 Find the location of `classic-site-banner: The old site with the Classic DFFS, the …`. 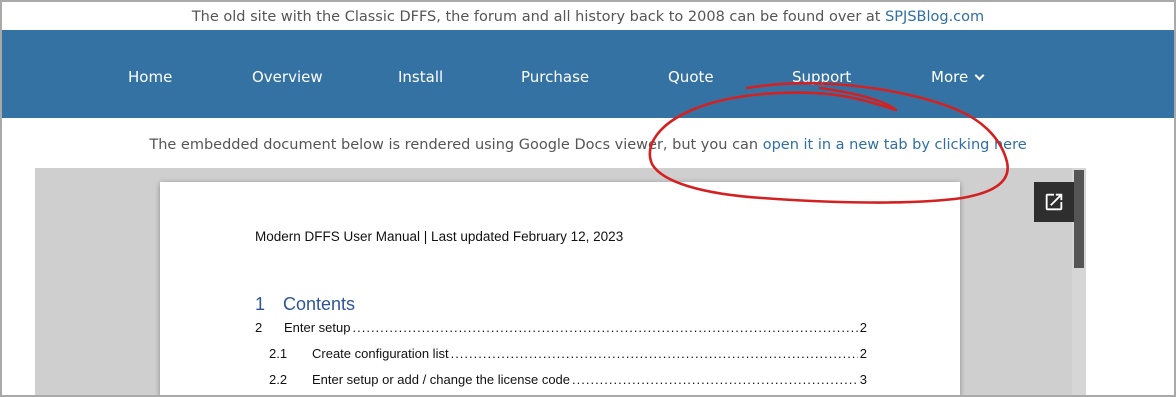

classic-site-banner: The old site with the Classic DFFS, the … is located at coordinates (588, 17).